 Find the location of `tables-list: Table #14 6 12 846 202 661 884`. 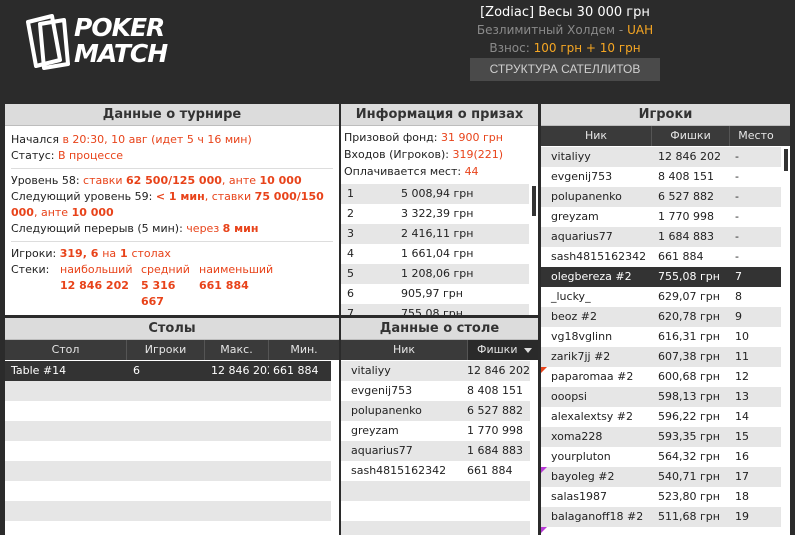

tables-list: Table #14 6 12 846 202 661 884 is located at coordinates (168, 448).